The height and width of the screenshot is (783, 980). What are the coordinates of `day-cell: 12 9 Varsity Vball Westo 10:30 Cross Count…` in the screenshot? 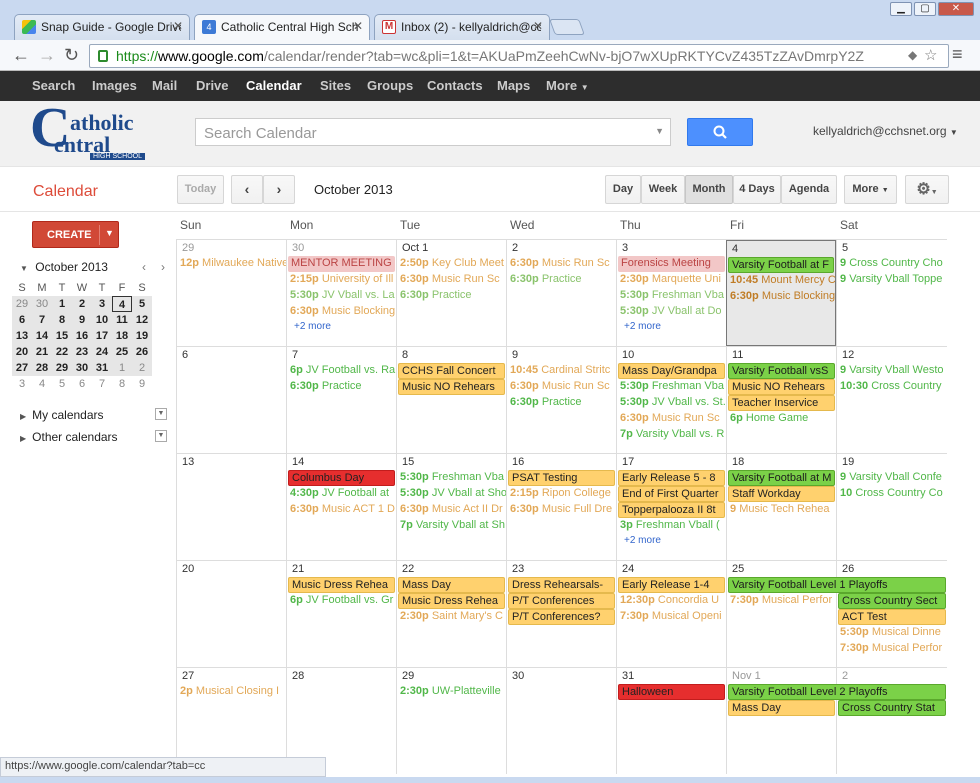 It's located at (891, 400).